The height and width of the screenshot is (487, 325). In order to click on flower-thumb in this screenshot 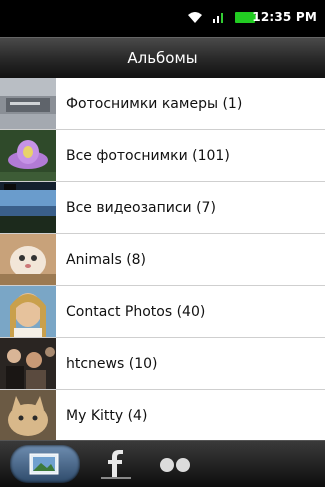, I will do `click(28, 155)`.